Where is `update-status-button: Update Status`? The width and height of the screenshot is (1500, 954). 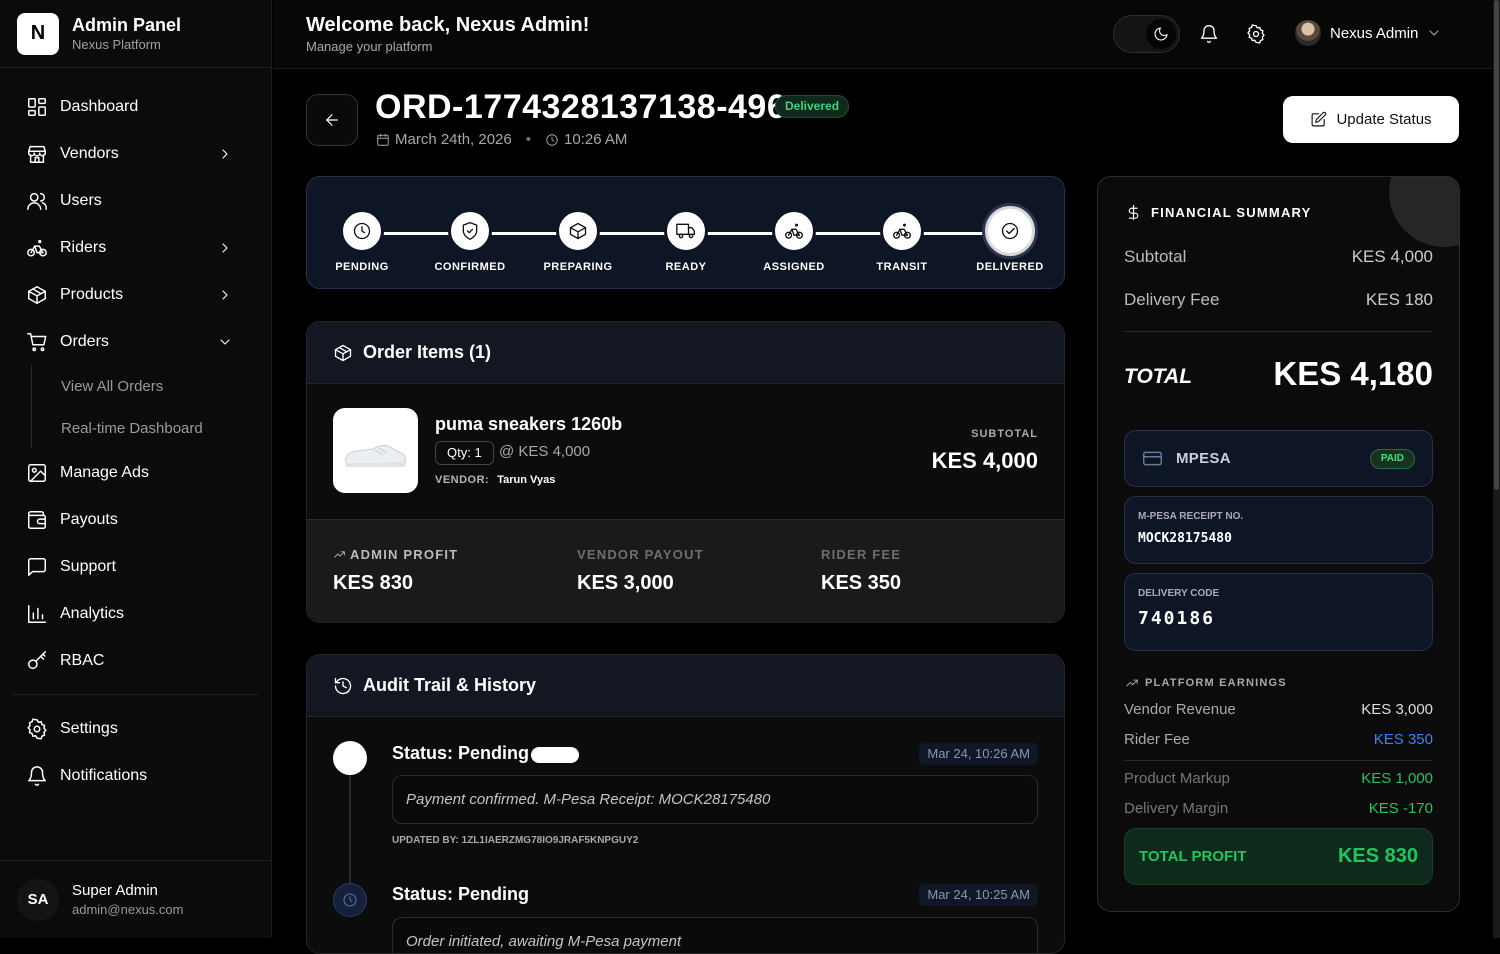
update-status-button: Update Status is located at coordinates (1371, 119).